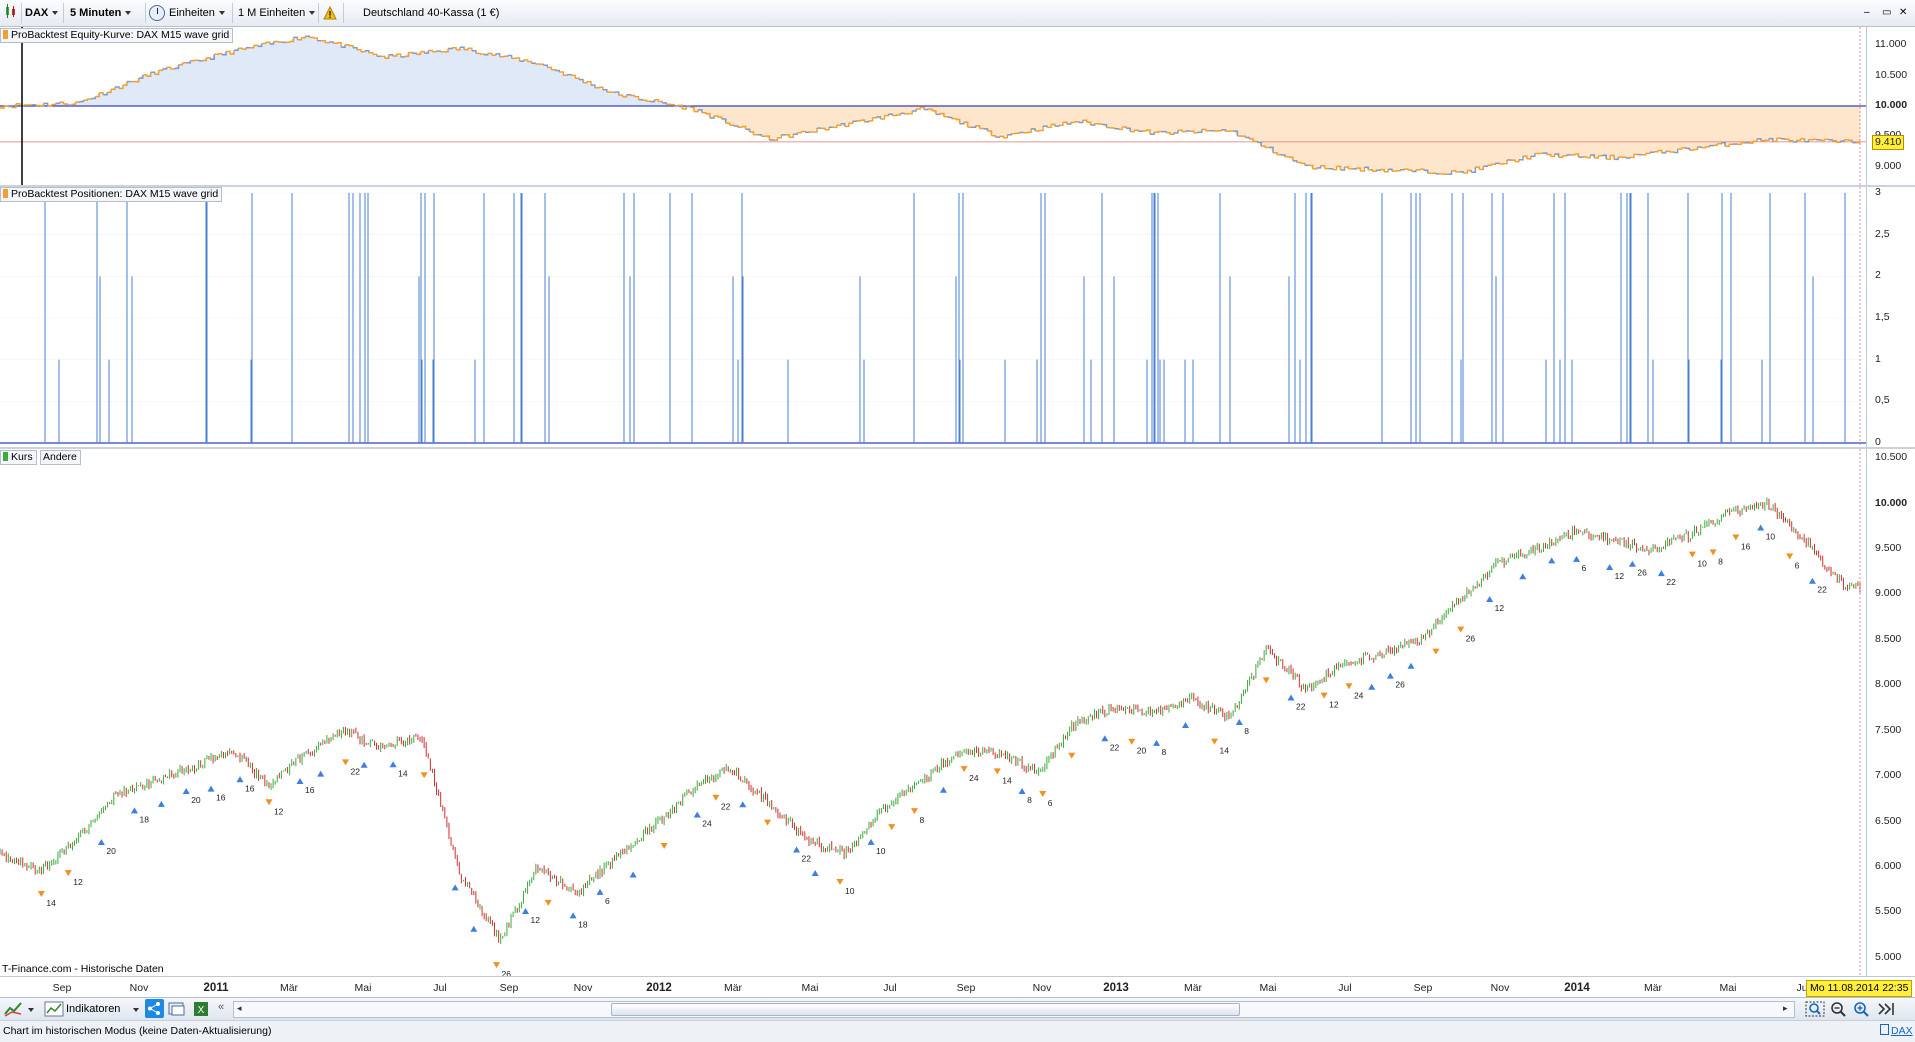 Image resolution: width=1915 pixels, height=1042 pixels. What do you see at coordinates (18, 457) in the screenshot?
I see `price-panel-label-kurs: Kurs` at bounding box center [18, 457].